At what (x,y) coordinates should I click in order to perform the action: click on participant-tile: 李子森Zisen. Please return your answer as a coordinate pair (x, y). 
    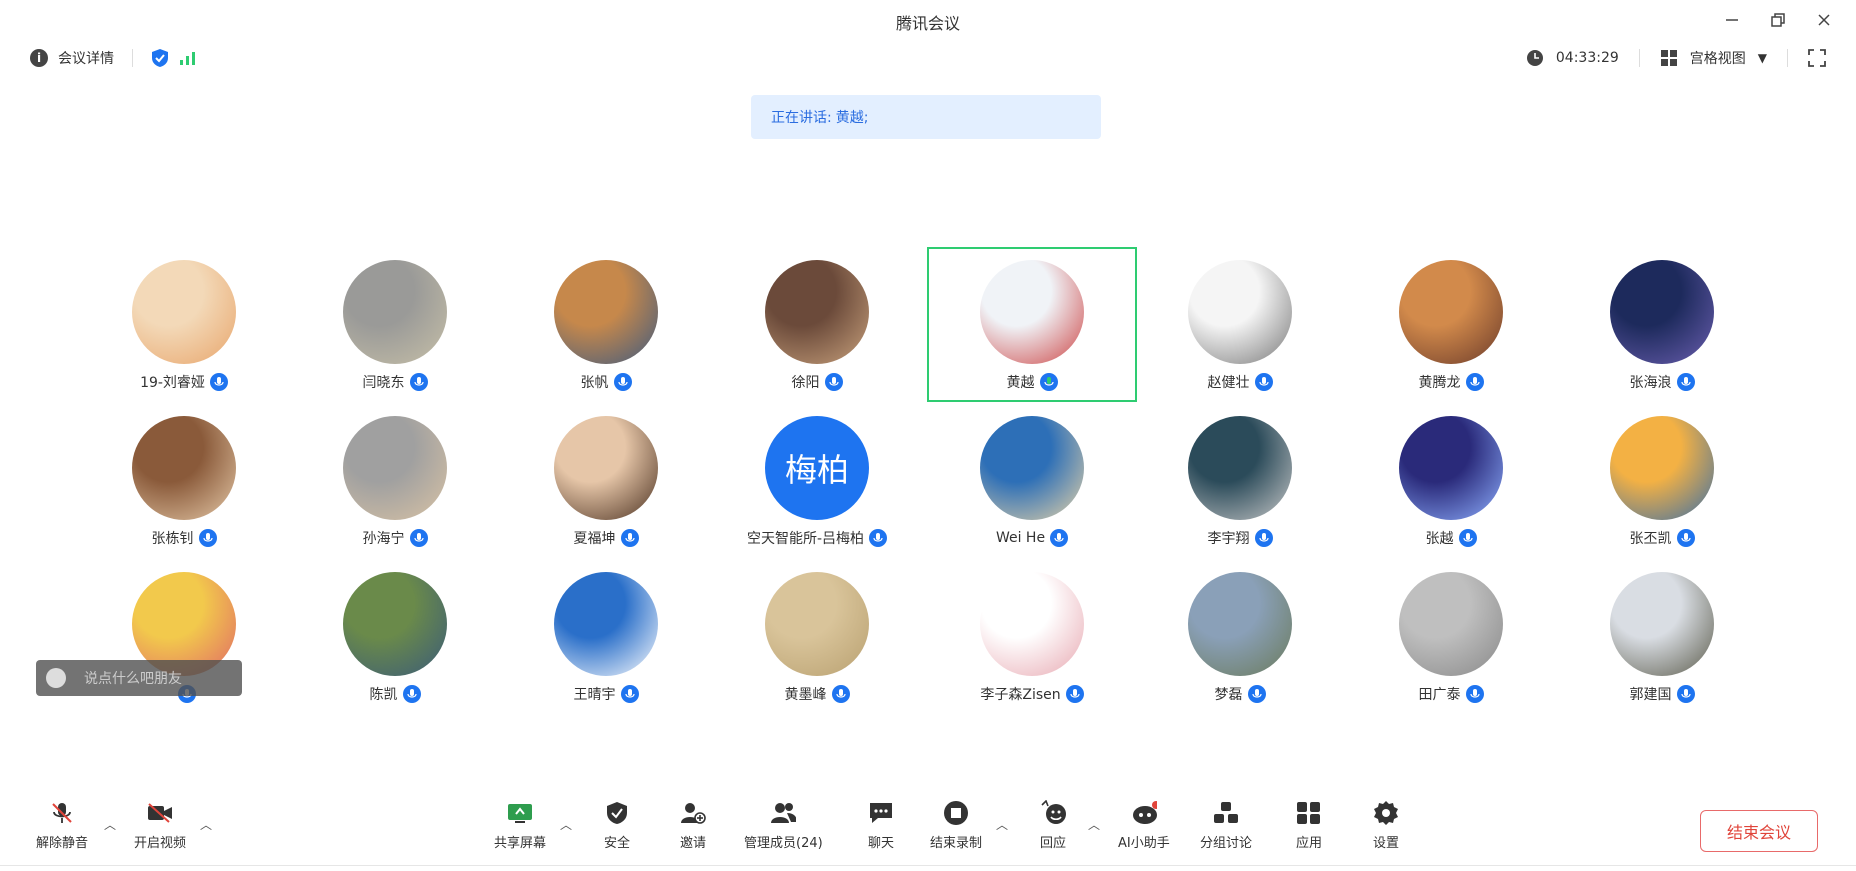
    Looking at the image, I should click on (1032, 638).